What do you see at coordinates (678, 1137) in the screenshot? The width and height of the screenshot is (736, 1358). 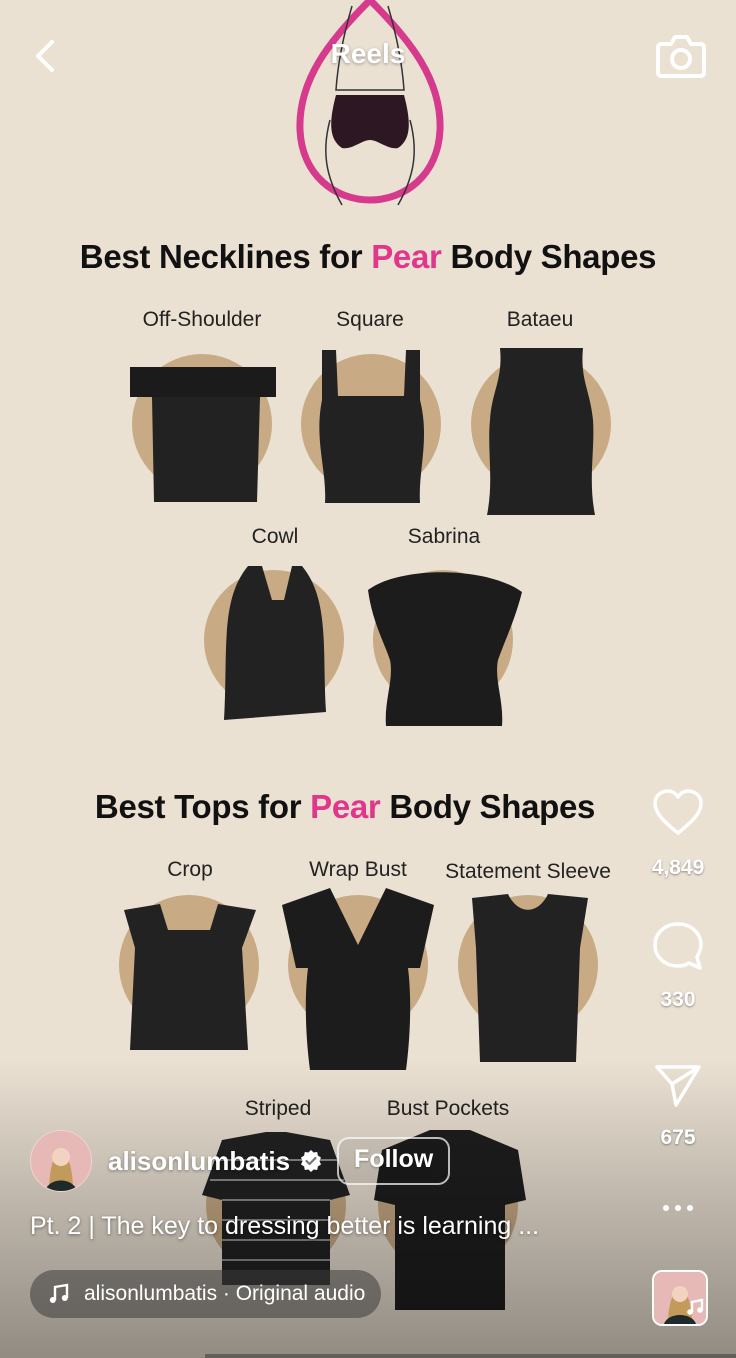 I see `share-count: 675` at bounding box center [678, 1137].